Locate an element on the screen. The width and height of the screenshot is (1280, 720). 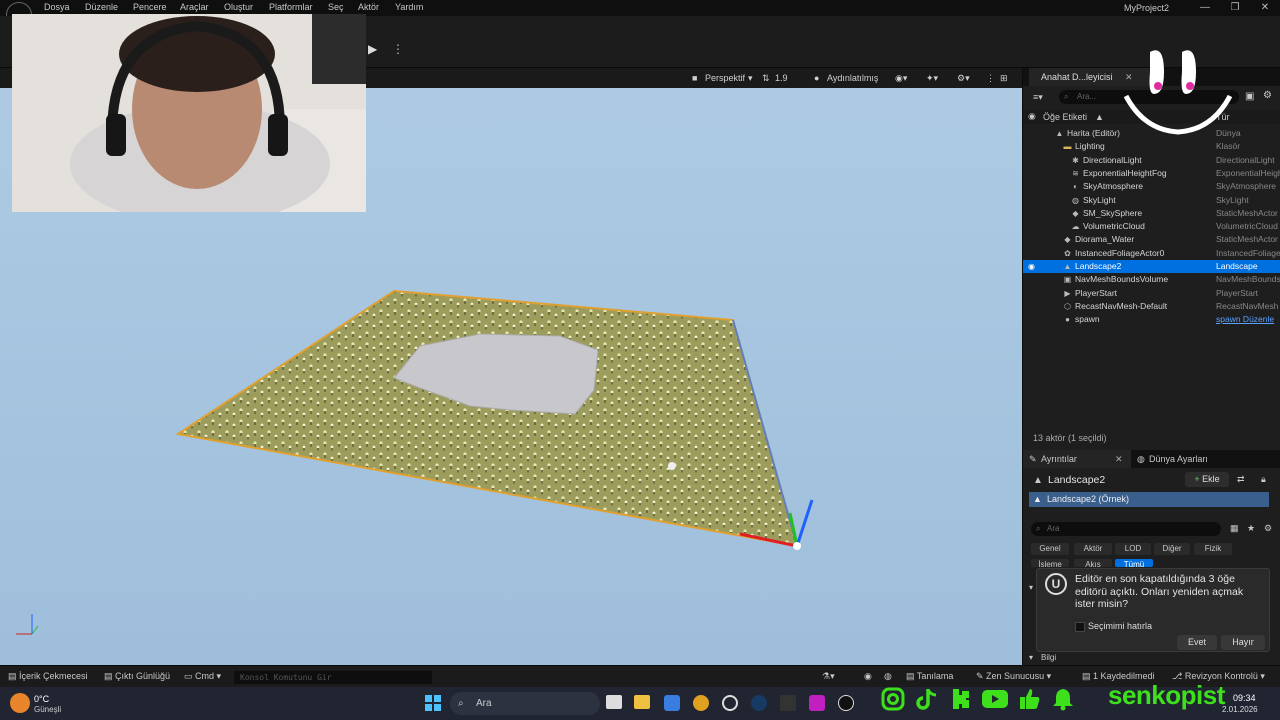
outliner-row: ▣ NavMeshBoundsVolume NavMeshBounds is located at coordinates (1151, 279).